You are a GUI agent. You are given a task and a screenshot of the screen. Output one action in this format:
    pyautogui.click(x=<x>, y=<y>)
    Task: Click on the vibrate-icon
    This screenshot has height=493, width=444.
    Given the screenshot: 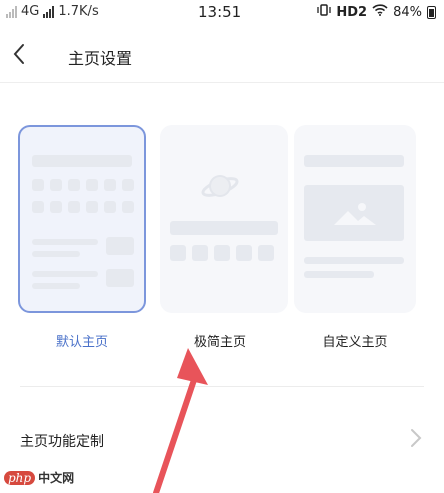 What is the action you would take?
    pyautogui.click(x=324, y=12)
    